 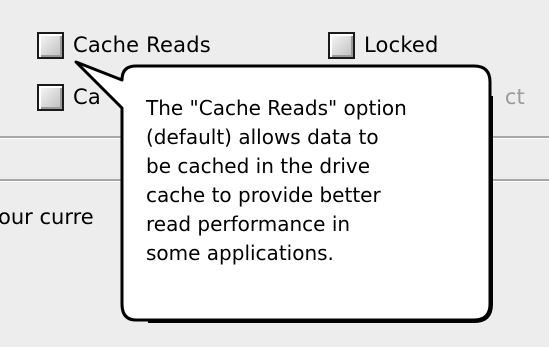 I want to click on cache-writes-checkbox: Ca, so click(x=75, y=97).